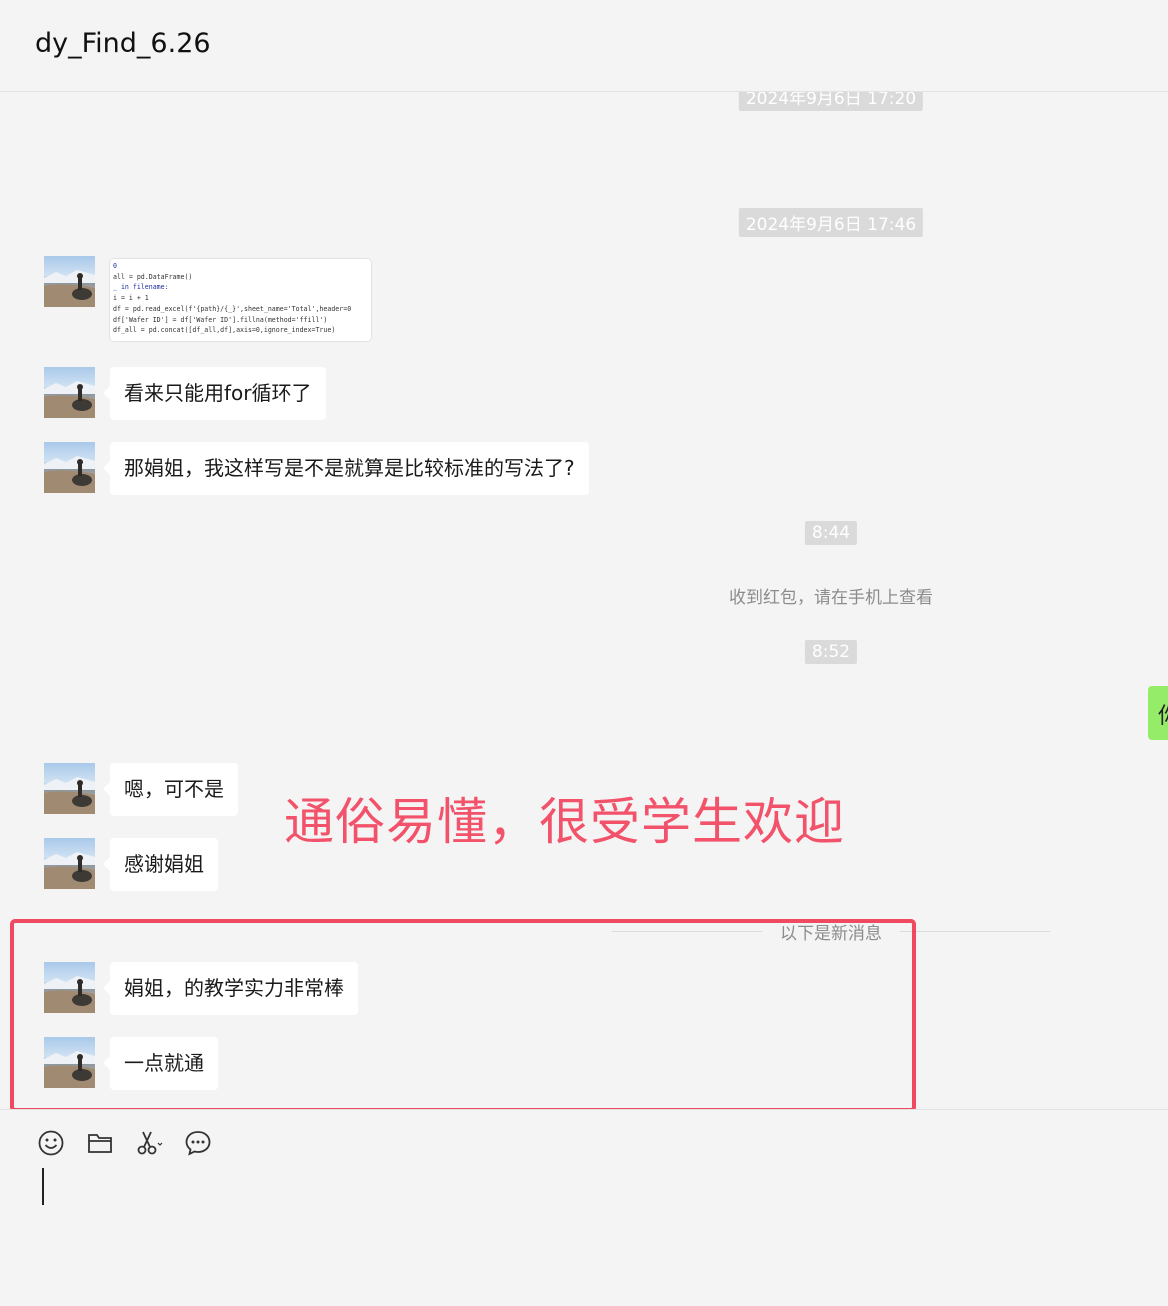 The image size is (1168, 1306). I want to click on timestamp: 2024年9月6日 17:46, so click(831, 222).